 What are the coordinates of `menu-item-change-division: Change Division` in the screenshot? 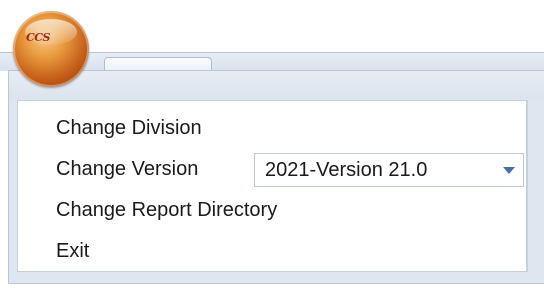 It's located at (129, 128).